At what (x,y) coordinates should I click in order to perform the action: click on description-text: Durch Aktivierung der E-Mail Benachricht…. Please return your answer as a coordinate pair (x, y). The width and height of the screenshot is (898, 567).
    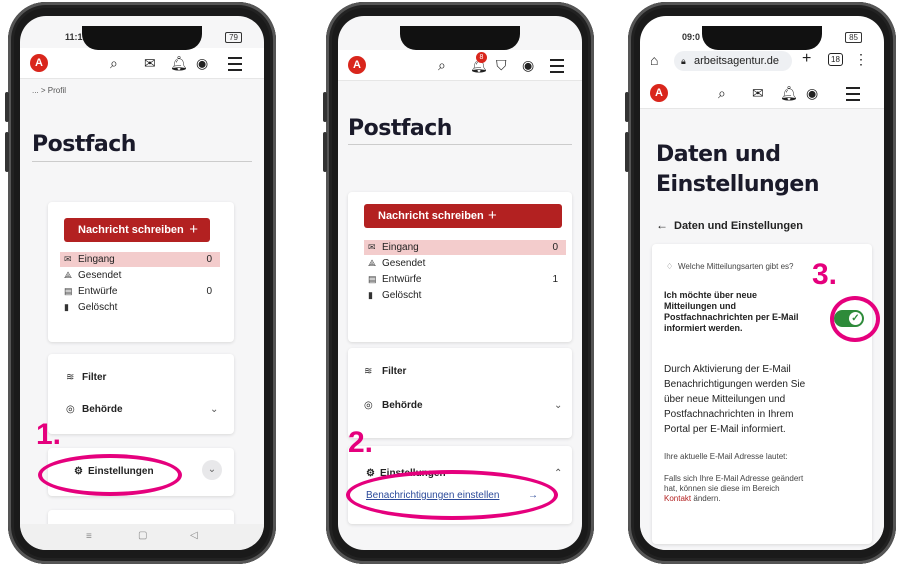
    Looking at the image, I should click on (735, 399).